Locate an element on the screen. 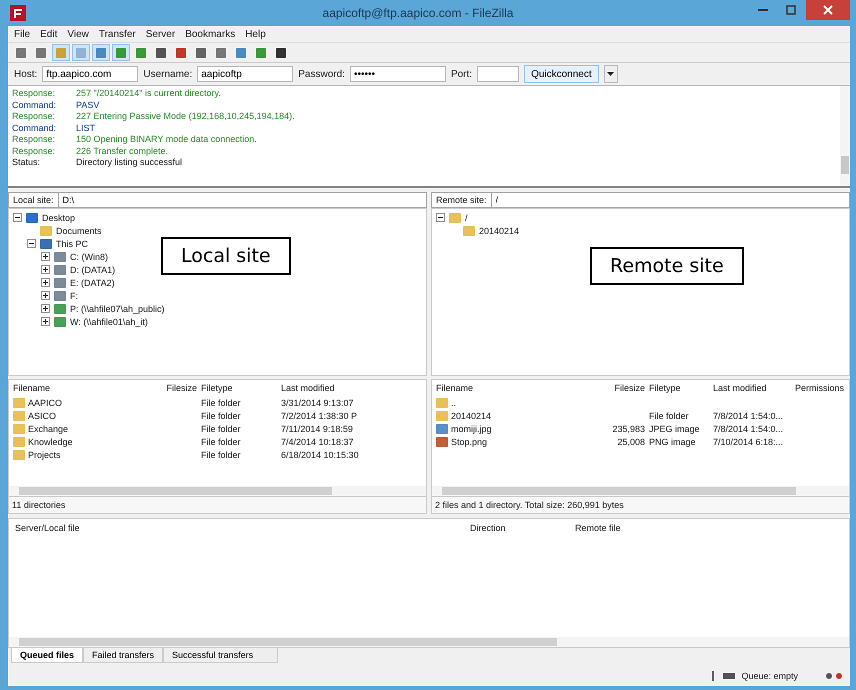  local-path-field: D:\ is located at coordinates (242, 200).